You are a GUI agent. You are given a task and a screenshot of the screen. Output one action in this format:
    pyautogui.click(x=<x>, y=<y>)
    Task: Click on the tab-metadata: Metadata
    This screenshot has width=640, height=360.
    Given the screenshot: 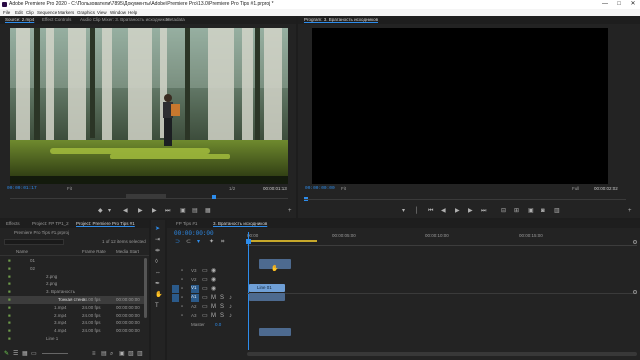 What is the action you would take?
    pyautogui.click(x=175, y=20)
    